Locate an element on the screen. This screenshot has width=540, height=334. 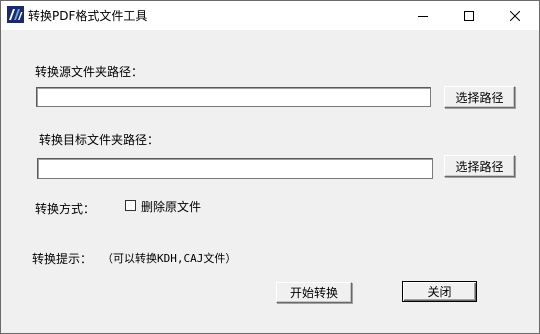
close-dialog-button: 关闭 is located at coordinates (439, 291).